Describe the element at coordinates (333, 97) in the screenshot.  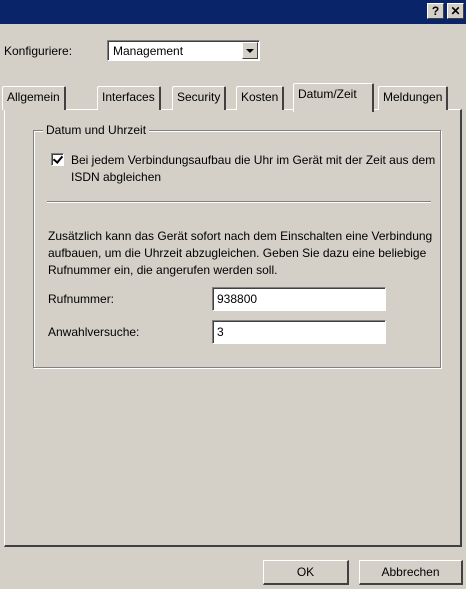
I see `tab-datum-zeit: Datum/Zeit` at that location.